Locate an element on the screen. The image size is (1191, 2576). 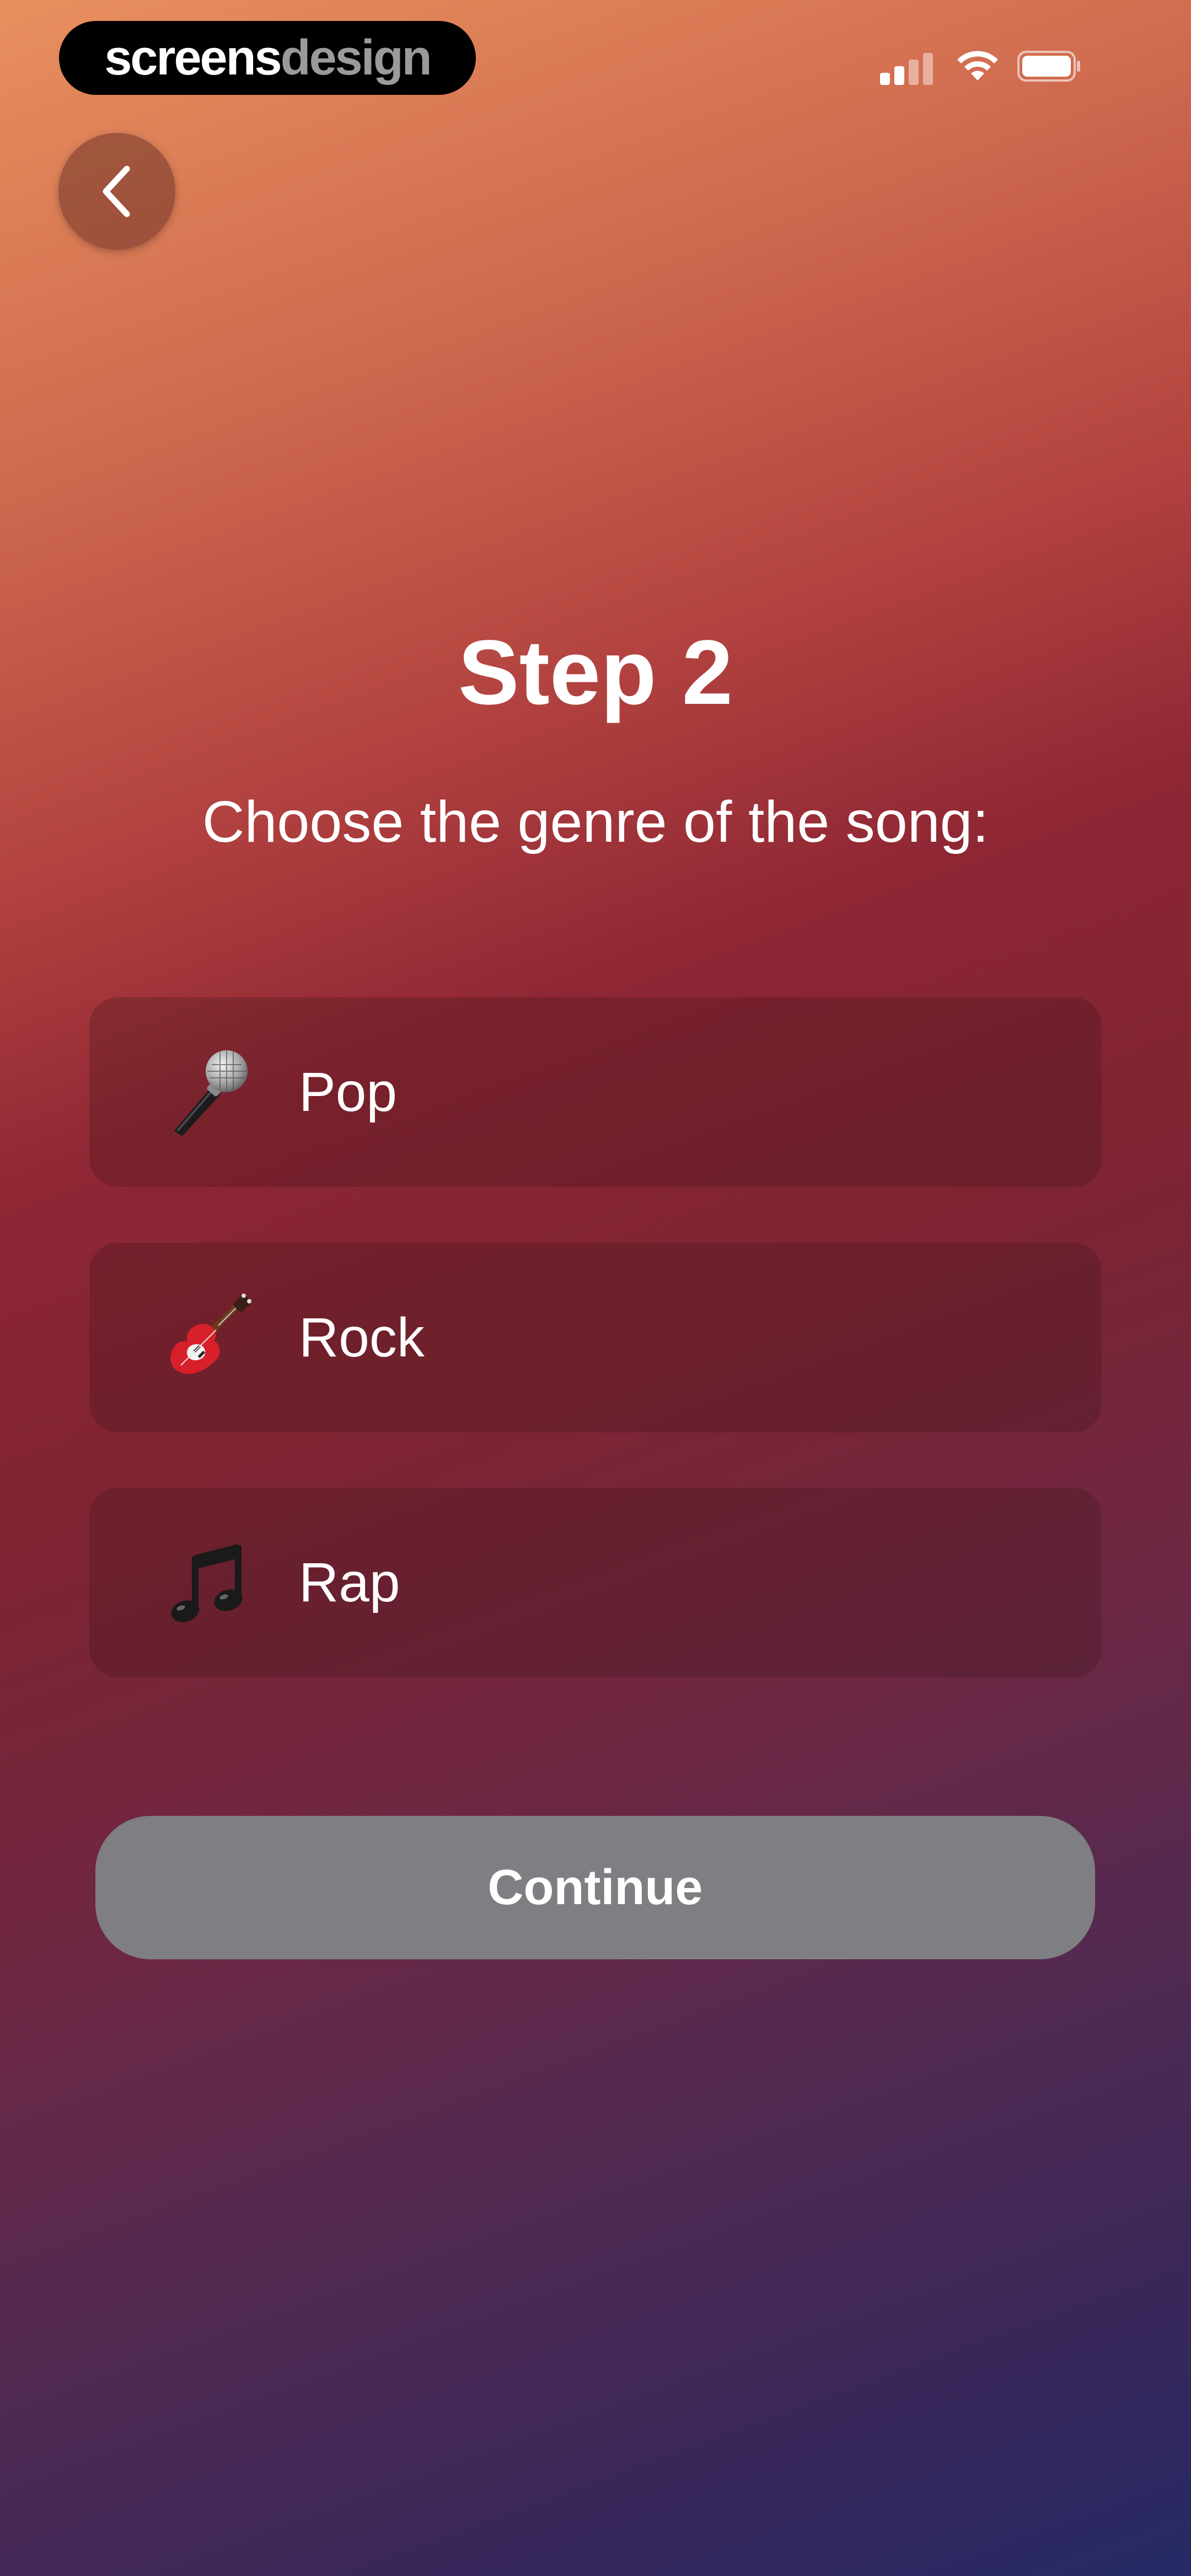
logo-word-screens: screens is located at coordinates (193, 57).